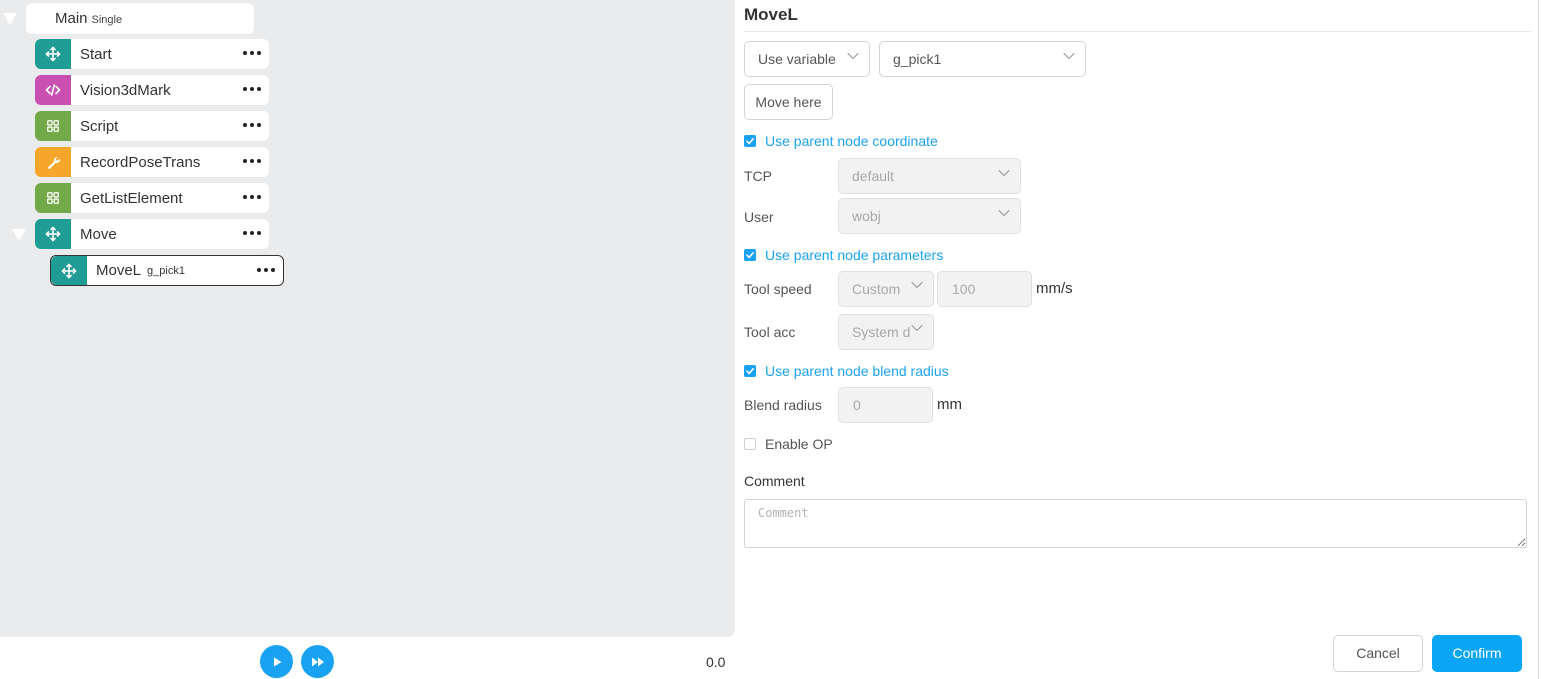 The image size is (1541, 679). What do you see at coordinates (929, 176) in the screenshot?
I see `tcp-select: default` at bounding box center [929, 176].